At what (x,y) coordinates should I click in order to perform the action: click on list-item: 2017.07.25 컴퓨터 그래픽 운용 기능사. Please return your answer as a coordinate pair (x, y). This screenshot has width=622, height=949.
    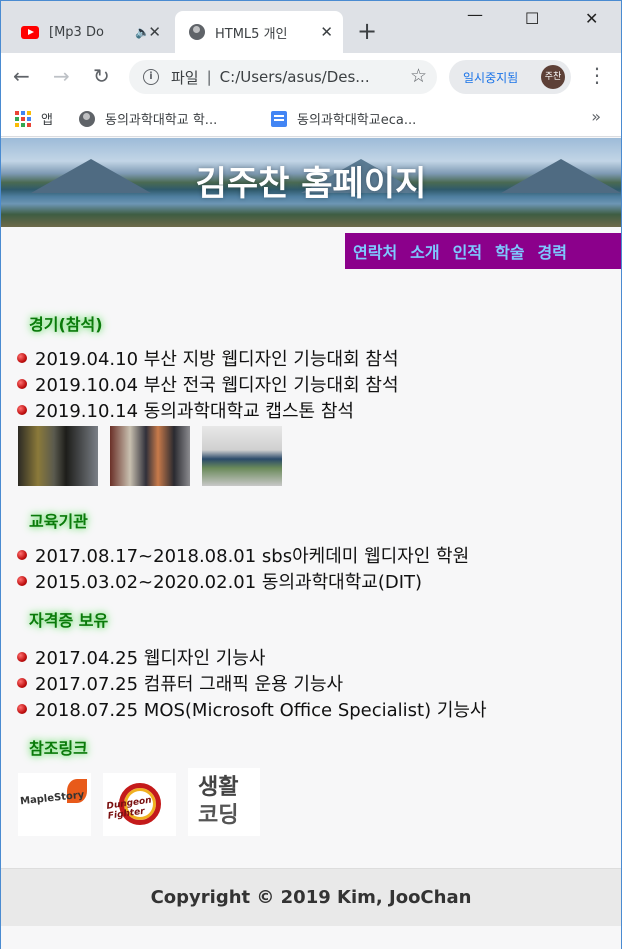
    Looking at the image, I should click on (252, 683).